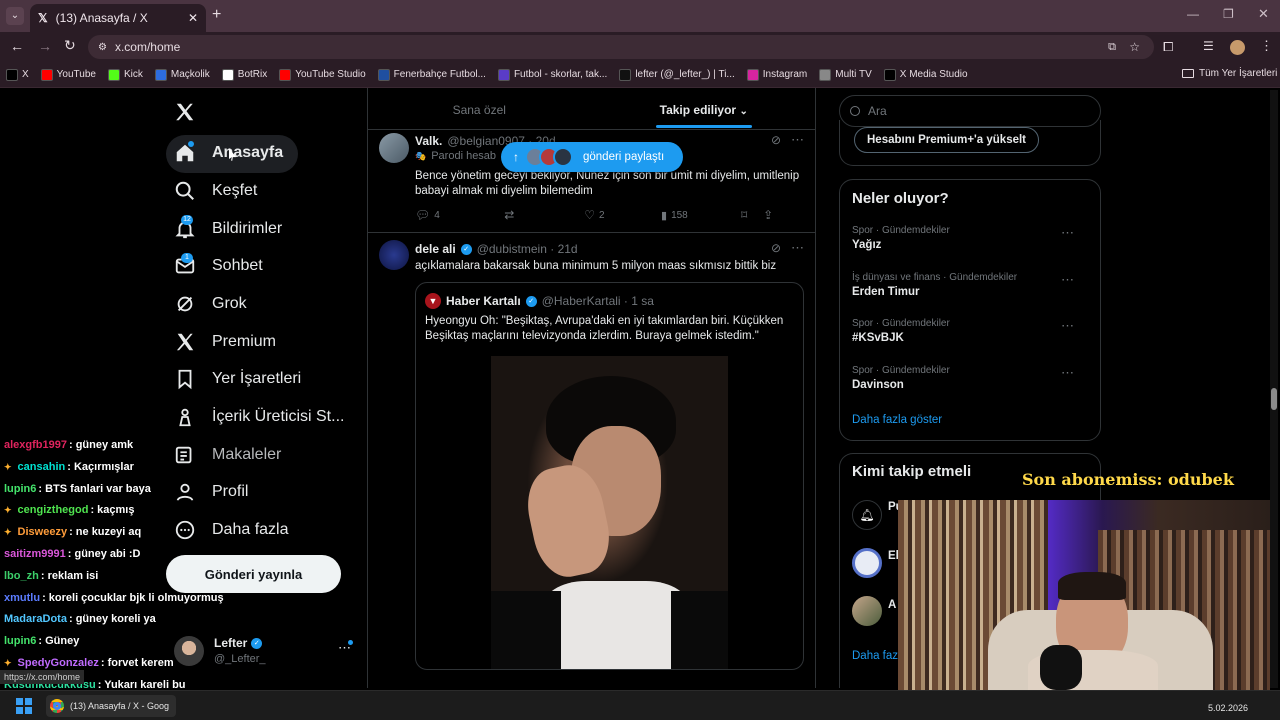  Describe the element at coordinates (244, 74) in the screenshot. I see `bookmark-item: BotRix` at that location.